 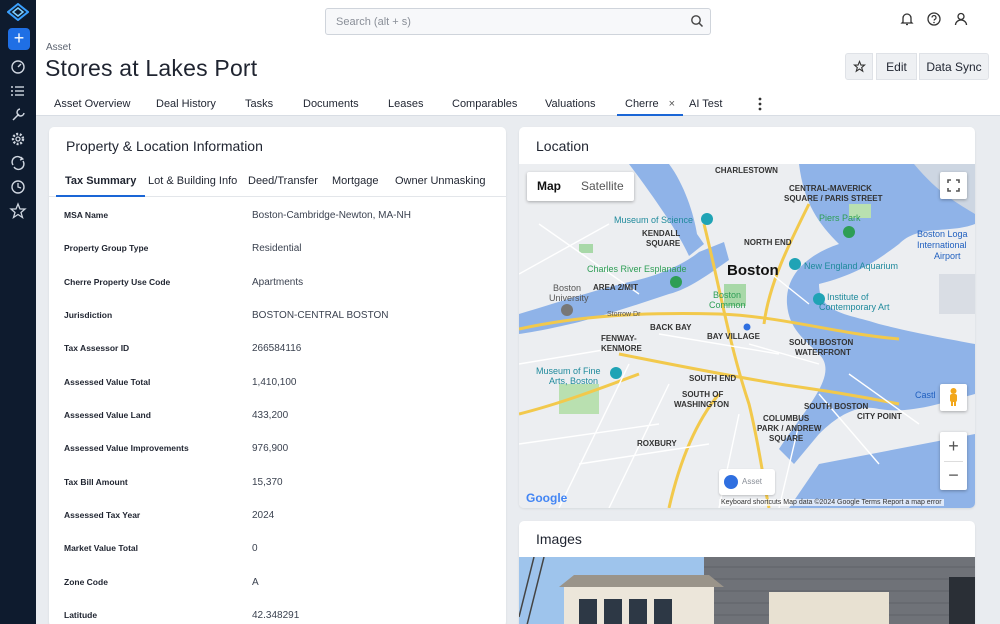 I want to click on tab-tasks: Tasks, so click(x=259, y=104).